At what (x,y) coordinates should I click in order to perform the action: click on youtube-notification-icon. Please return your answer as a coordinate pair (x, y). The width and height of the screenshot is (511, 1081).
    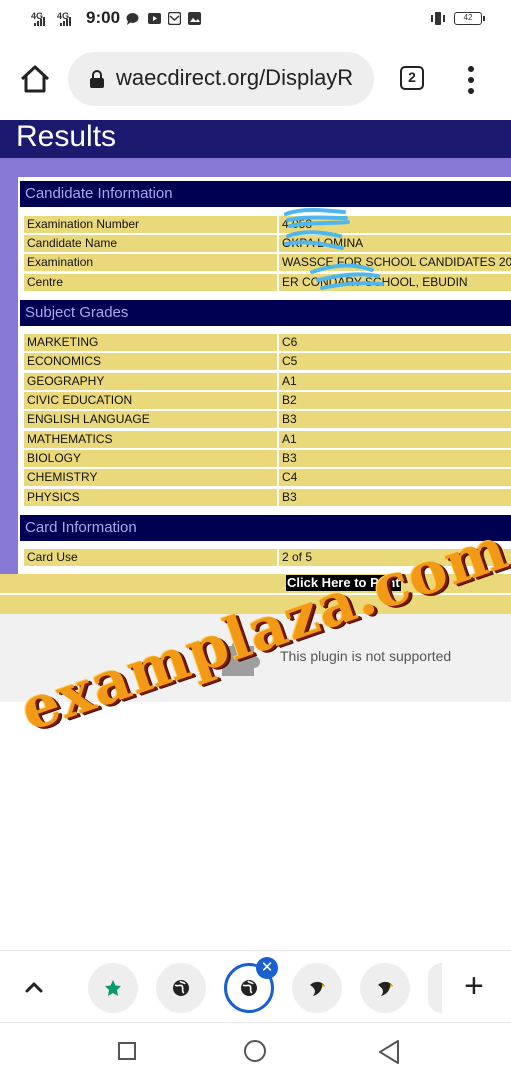
    Looking at the image, I should click on (154, 18).